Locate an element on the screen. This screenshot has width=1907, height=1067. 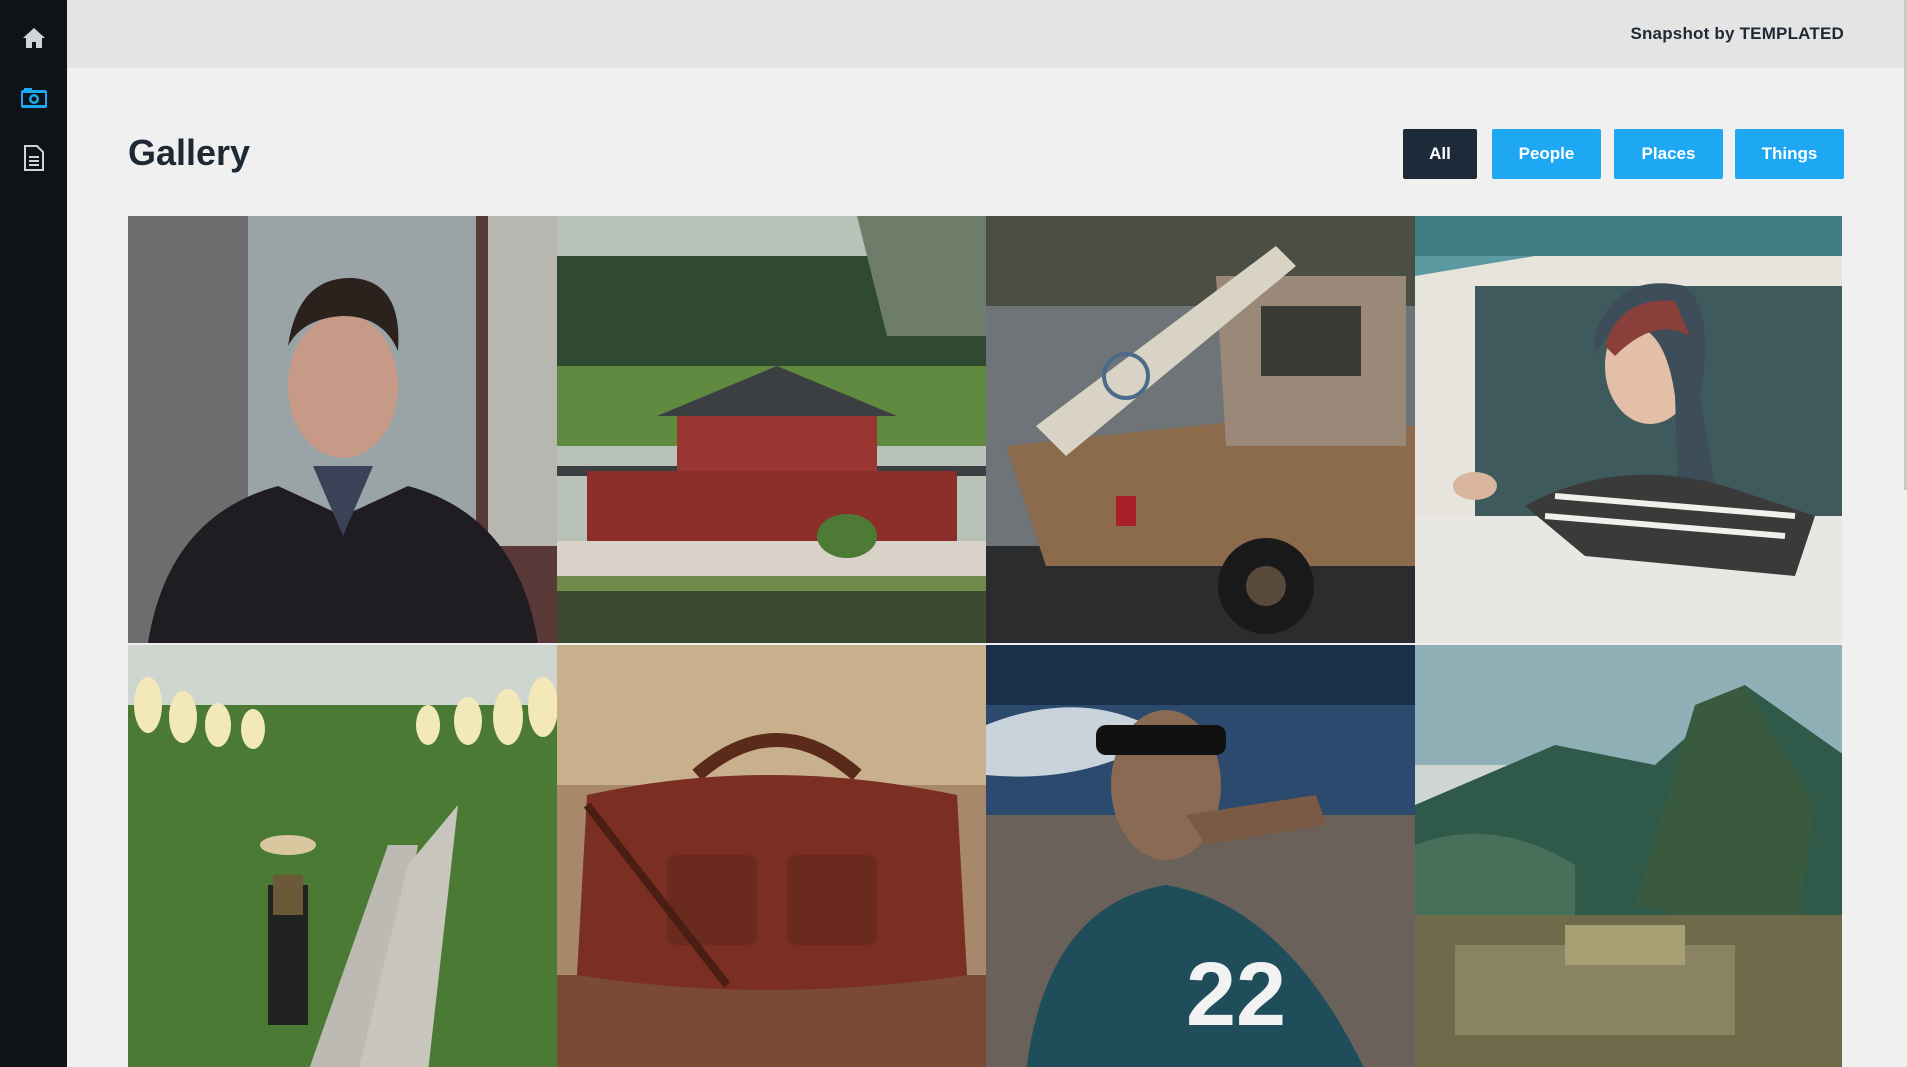
gallery-photo-machu-picchu is located at coordinates (1628, 856).